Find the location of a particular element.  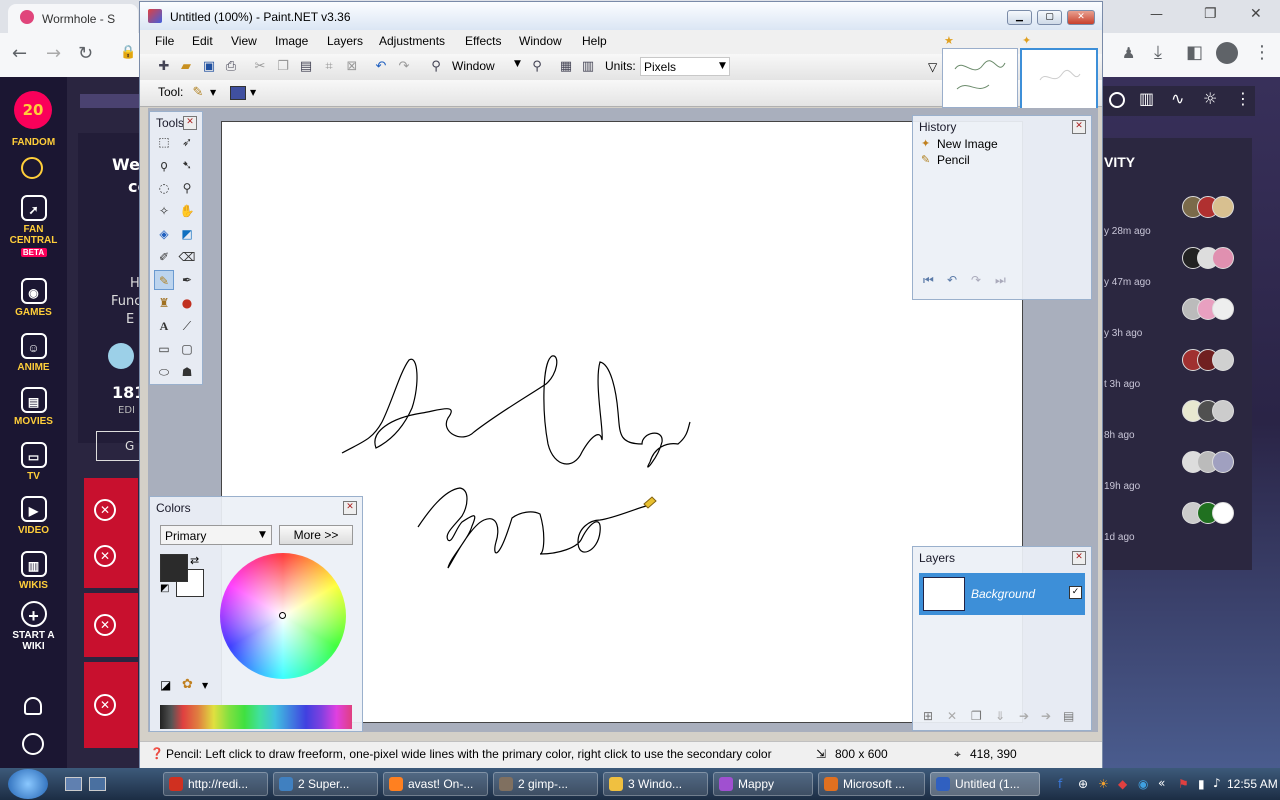

image-thumbnail is located at coordinates (980, 78).